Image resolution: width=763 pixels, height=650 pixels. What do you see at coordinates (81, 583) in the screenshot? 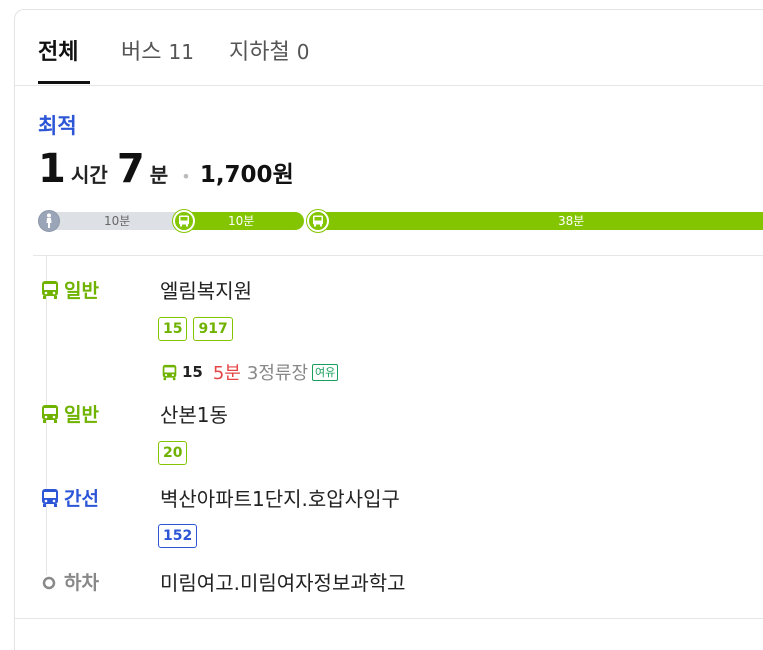
I see `step-4-type-label: 하차` at bounding box center [81, 583].